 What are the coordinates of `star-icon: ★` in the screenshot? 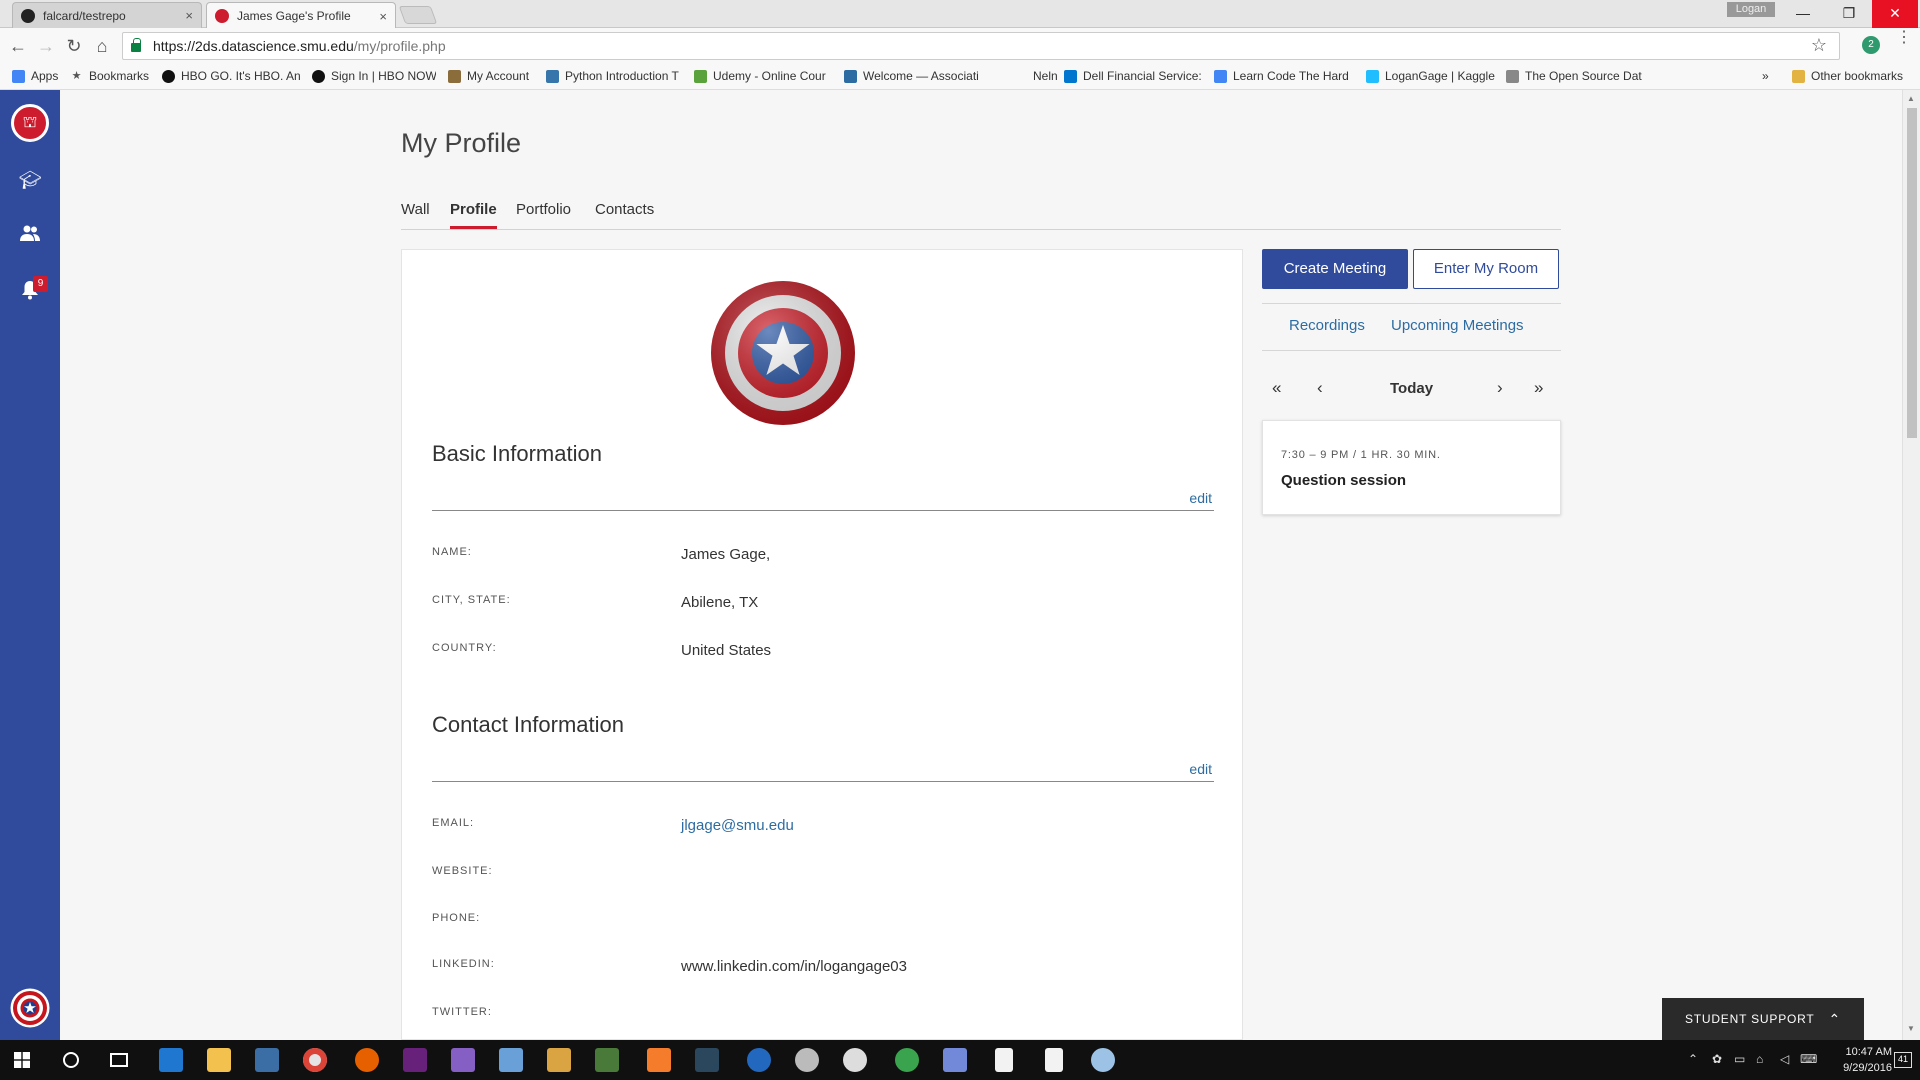 It's located at (76, 75).